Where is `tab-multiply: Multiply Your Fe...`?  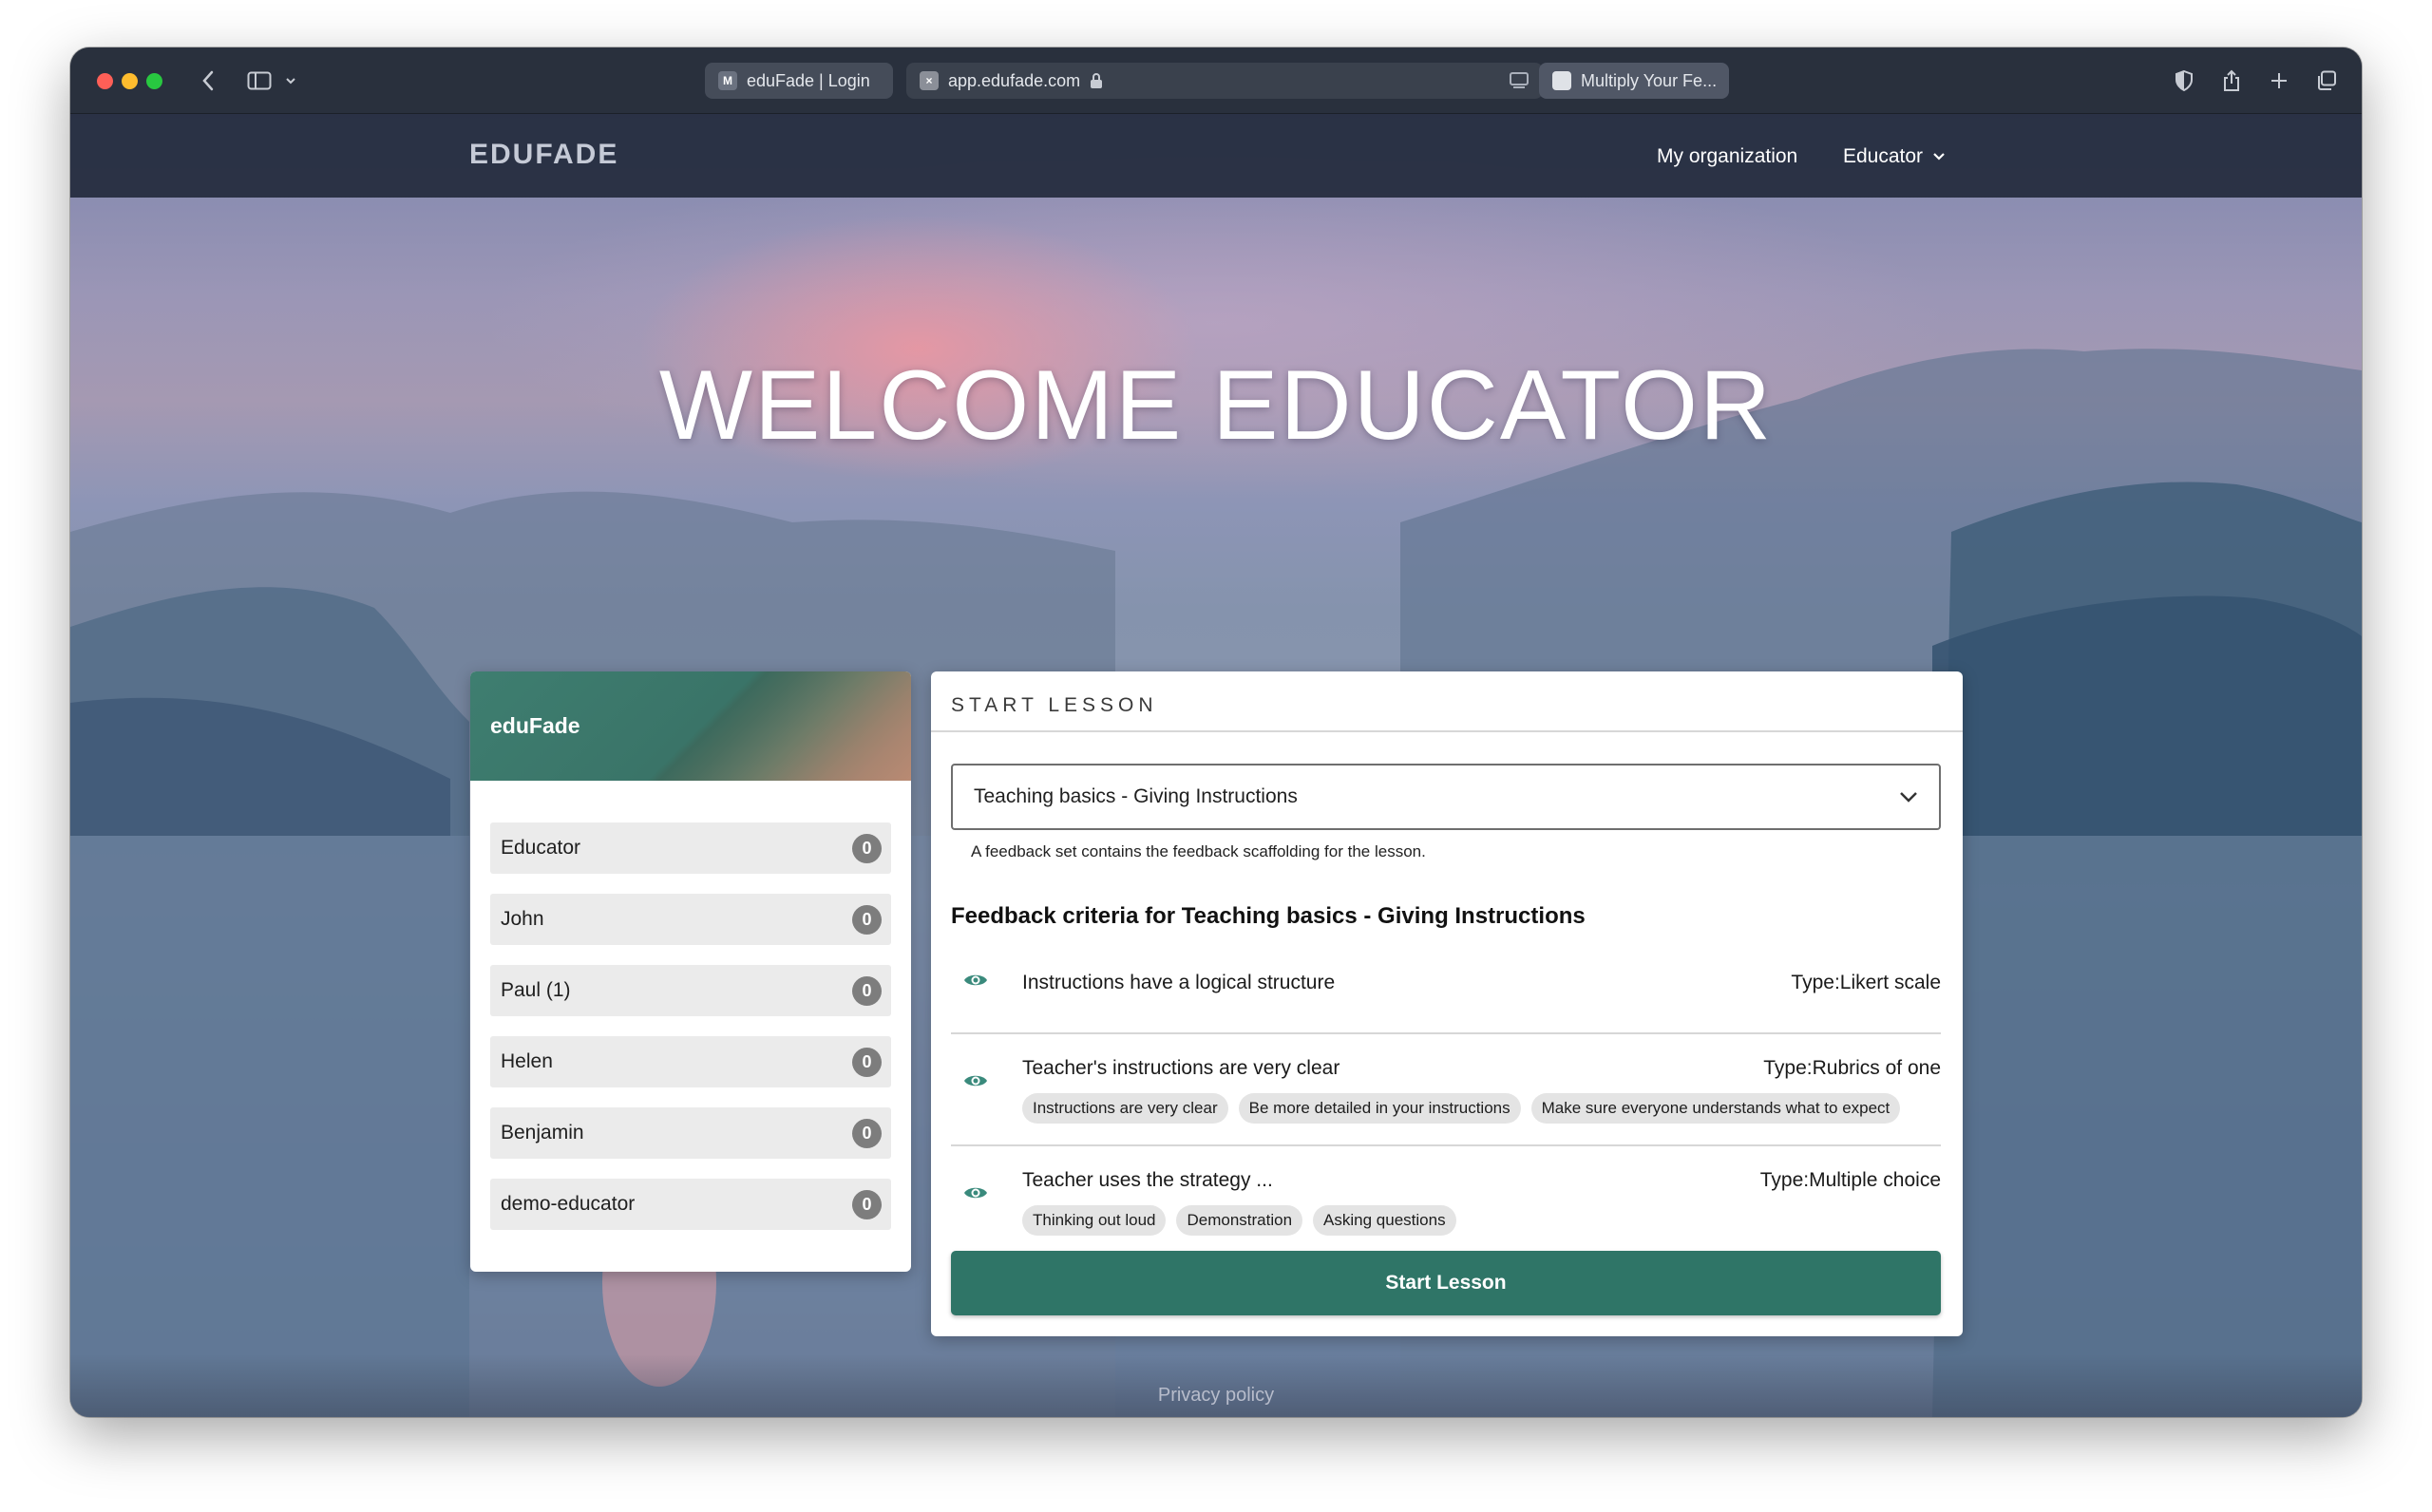 tab-multiply: Multiply Your Fe... is located at coordinates (1634, 81).